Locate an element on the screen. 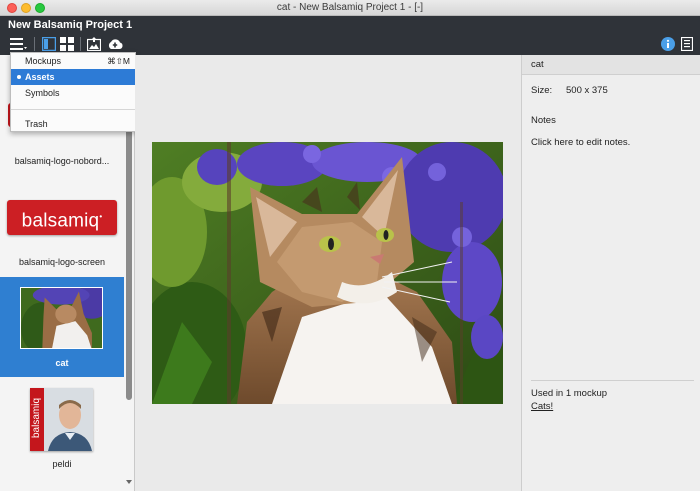 The height and width of the screenshot is (491, 700). grid-view-icon is located at coordinates (67, 44).